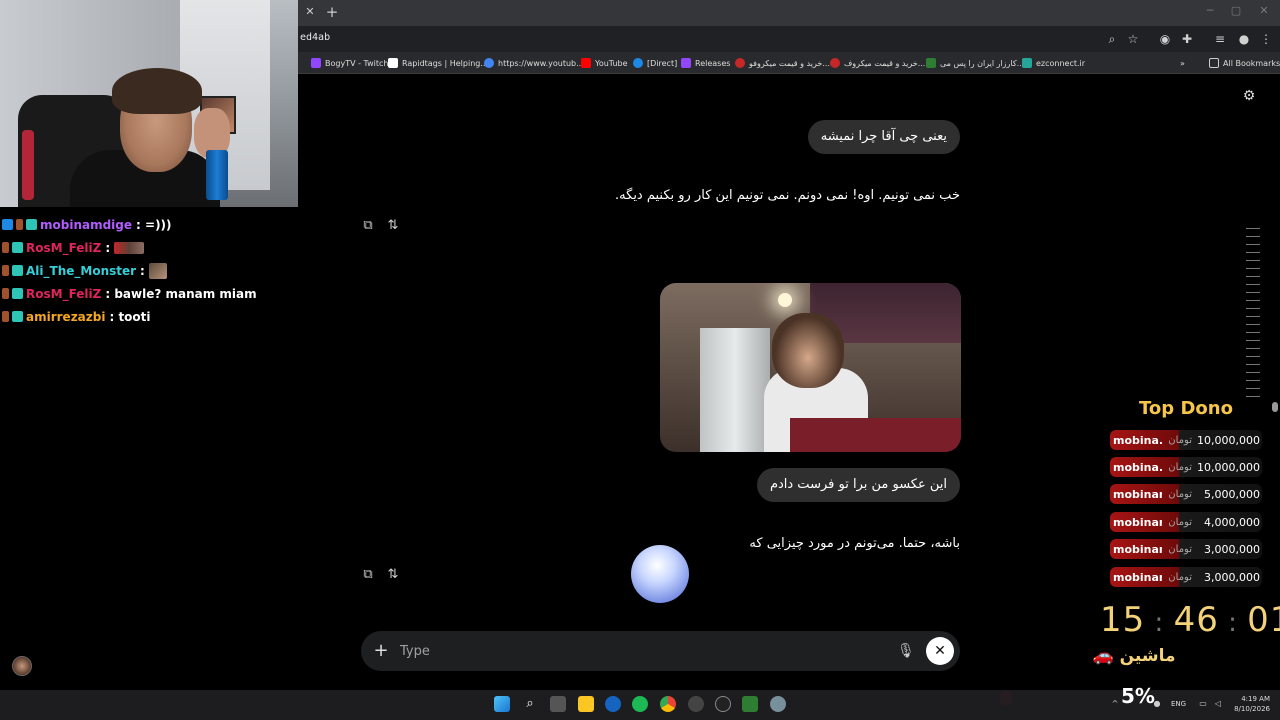 The height and width of the screenshot is (720, 1280). I want to click on new-tab-button: +, so click(332, 12).